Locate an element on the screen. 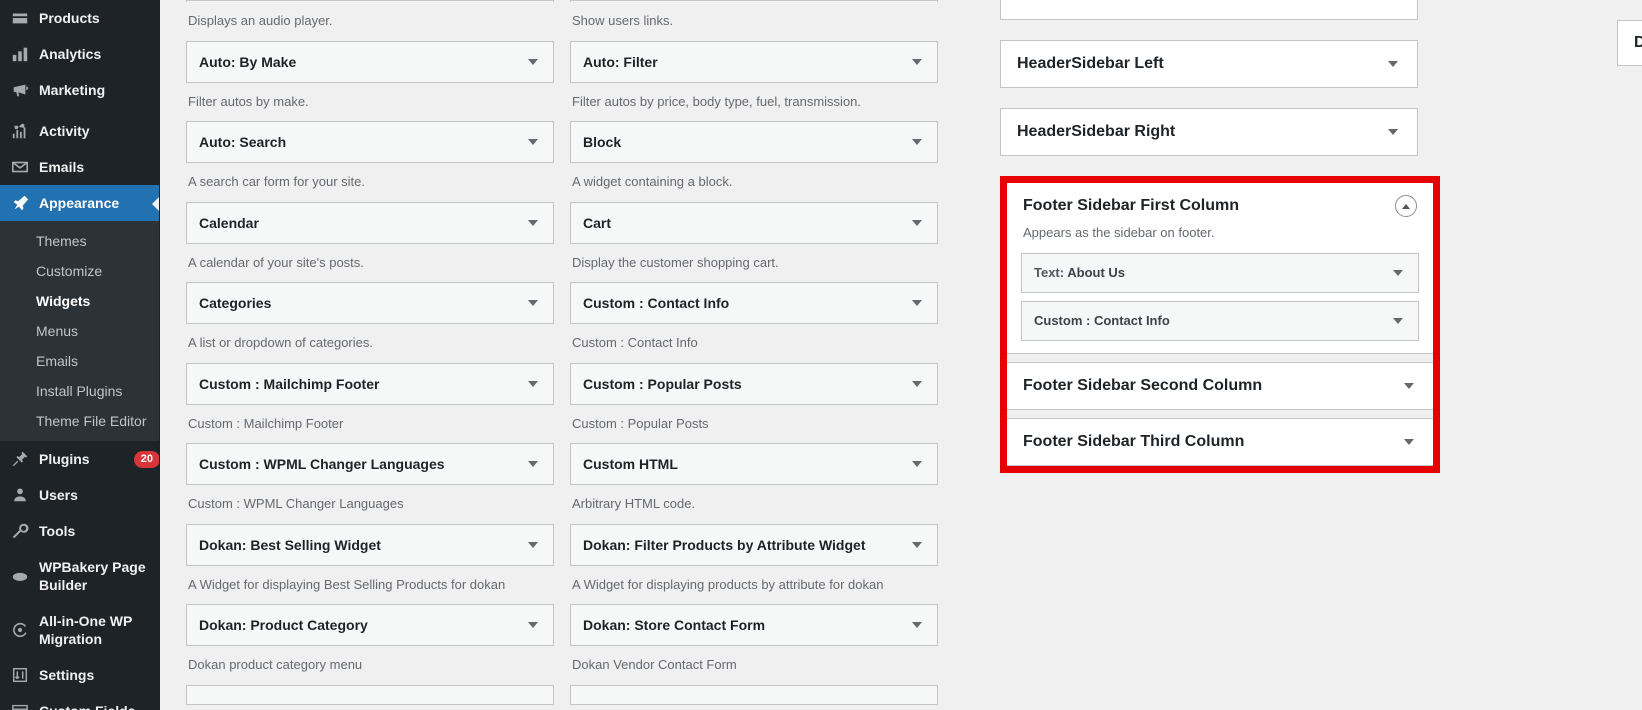  widget-area-headersidebar-right: HeaderSidebar Right is located at coordinates (1209, 132).